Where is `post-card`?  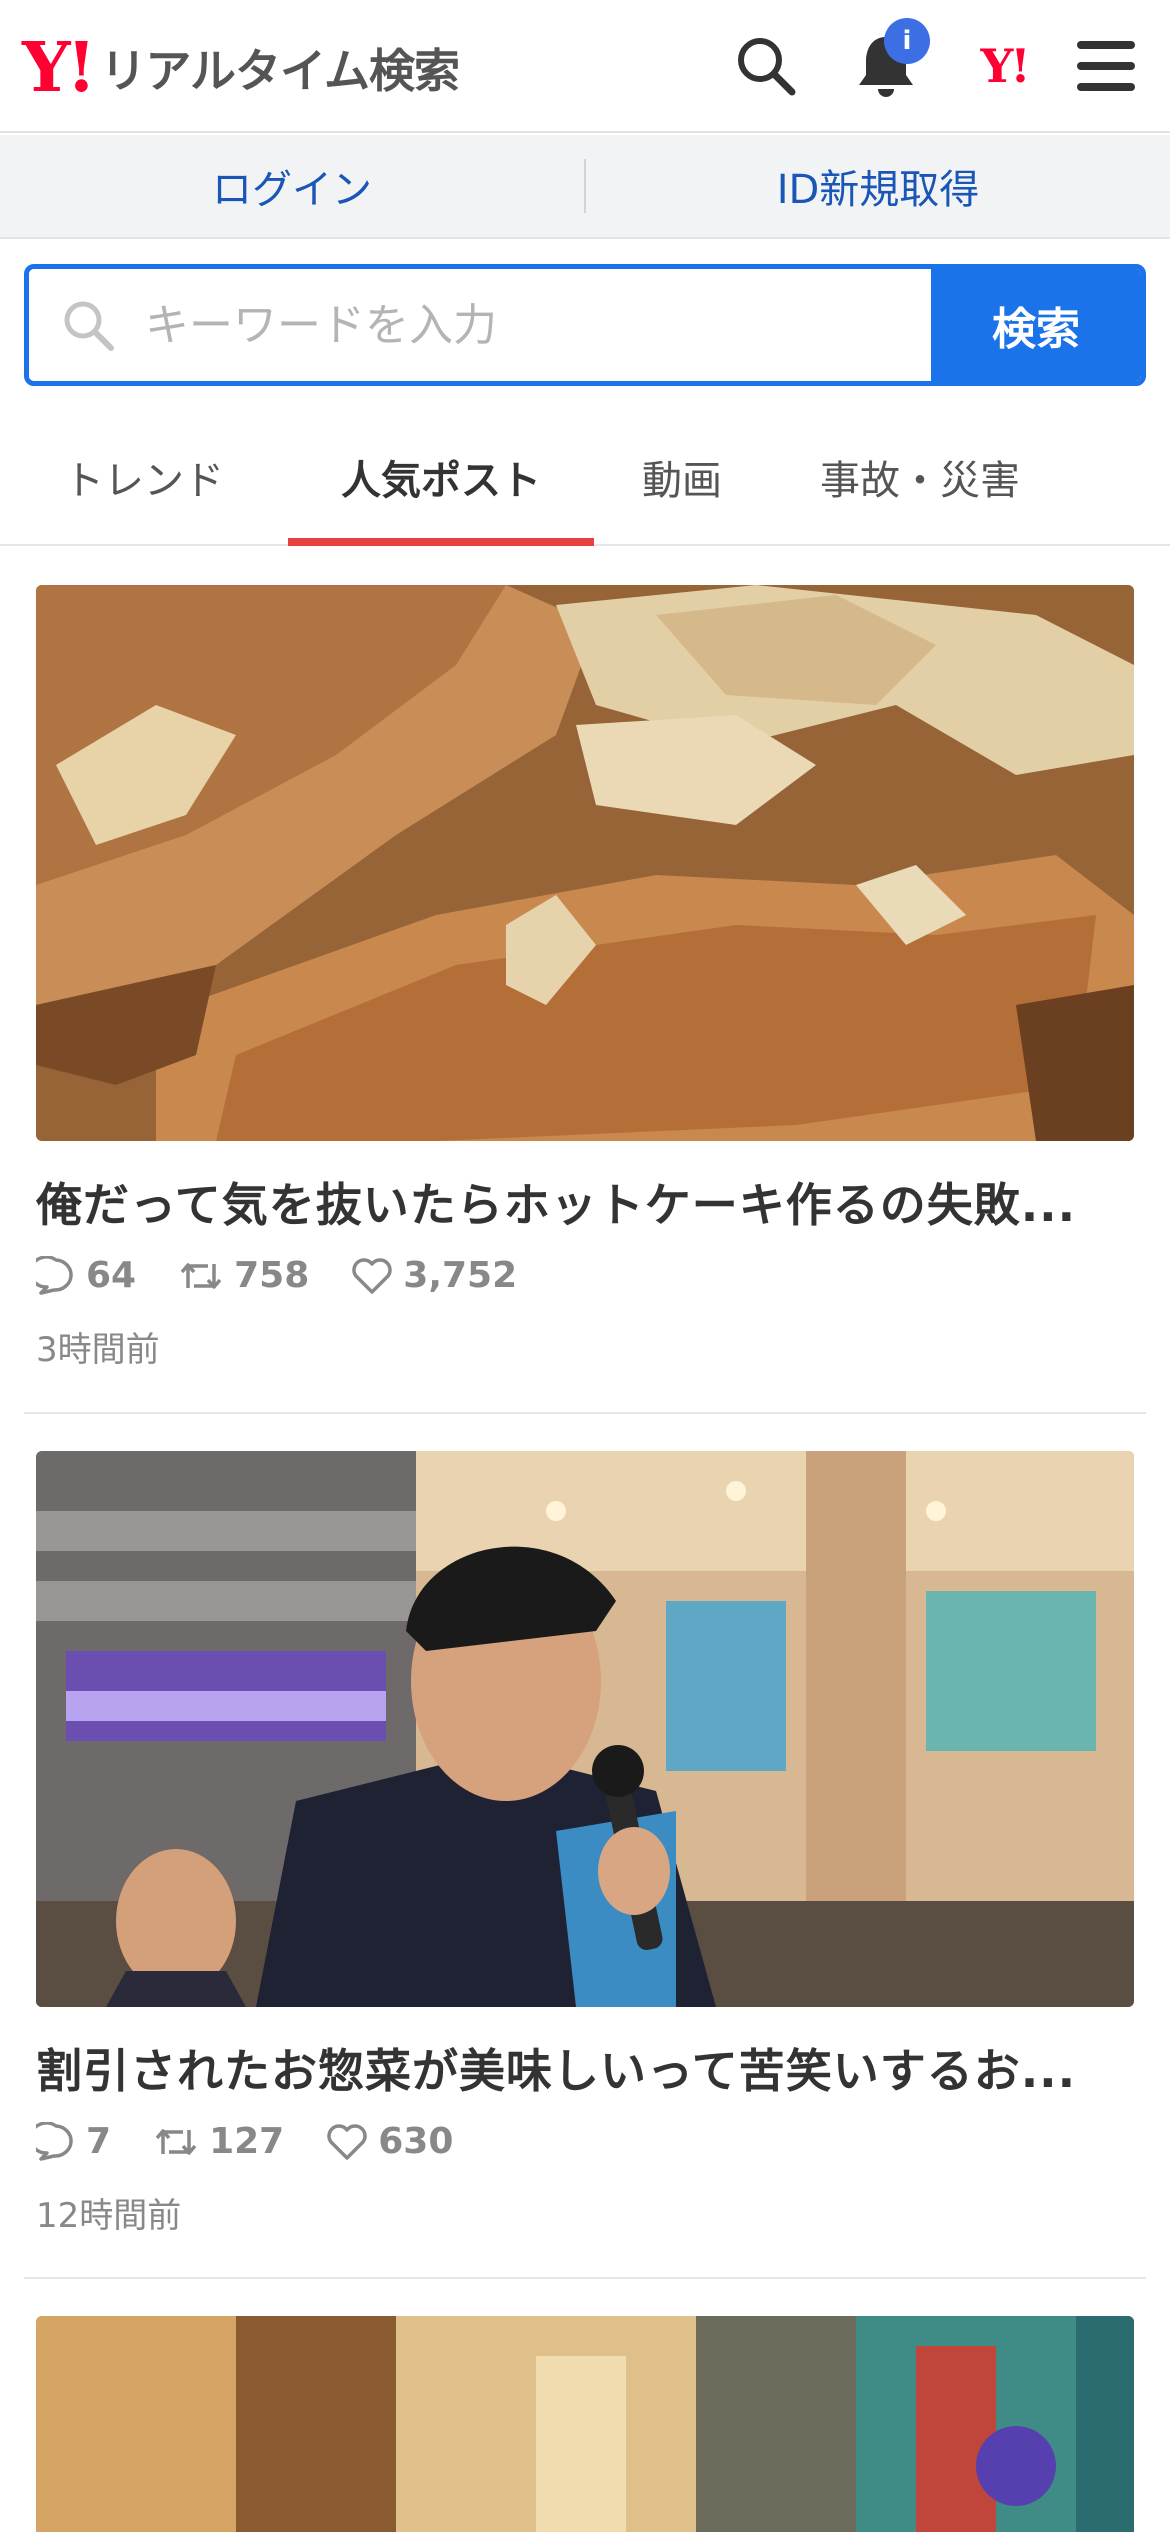 post-card is located at coordinates (585, 2424).